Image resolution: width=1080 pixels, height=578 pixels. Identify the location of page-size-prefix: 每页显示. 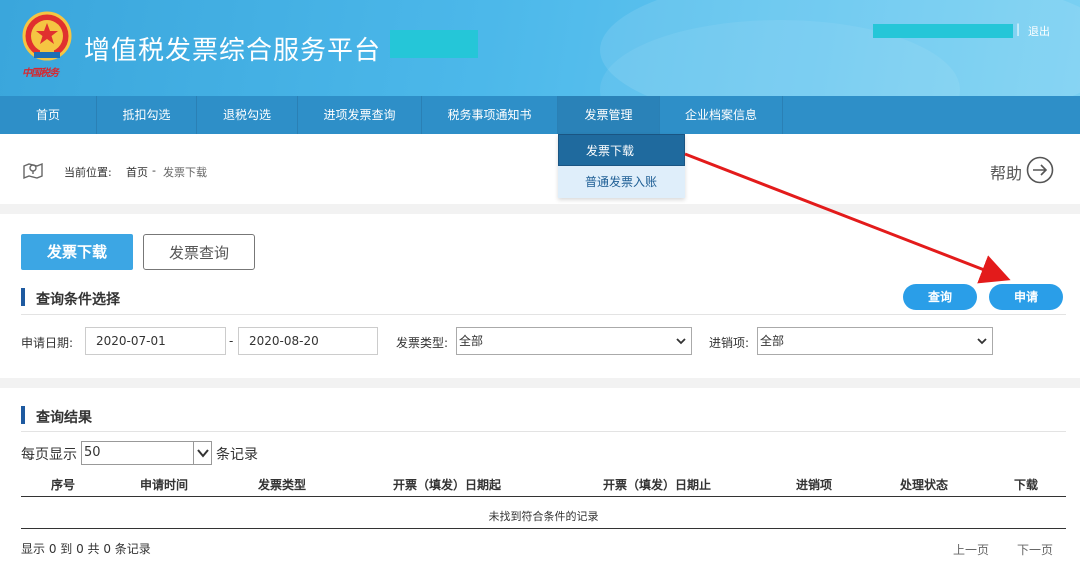
(49, 455).